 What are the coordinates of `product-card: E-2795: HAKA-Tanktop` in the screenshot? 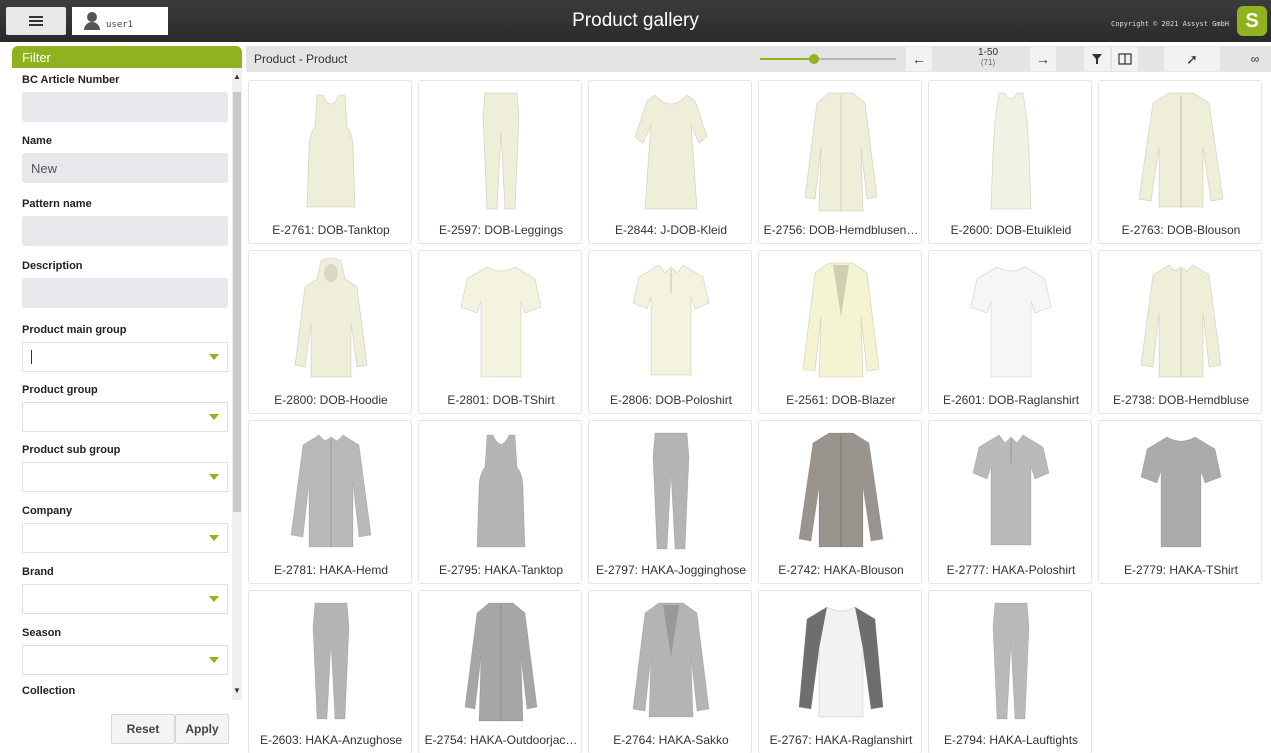 It's located at (500, 502).